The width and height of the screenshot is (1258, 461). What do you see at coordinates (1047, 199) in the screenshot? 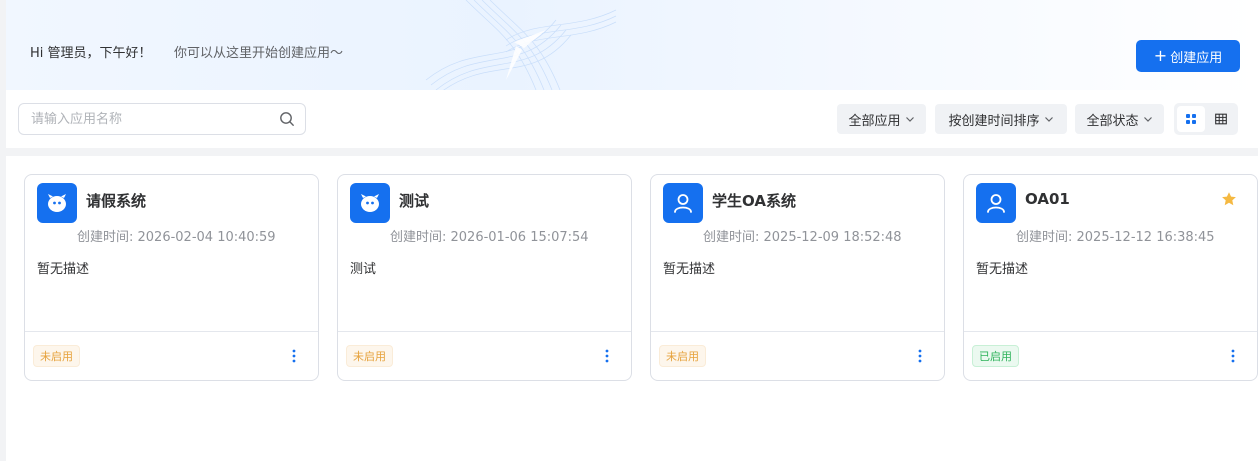
I see `card-title: OA01` at bounding box center [1047, 199].